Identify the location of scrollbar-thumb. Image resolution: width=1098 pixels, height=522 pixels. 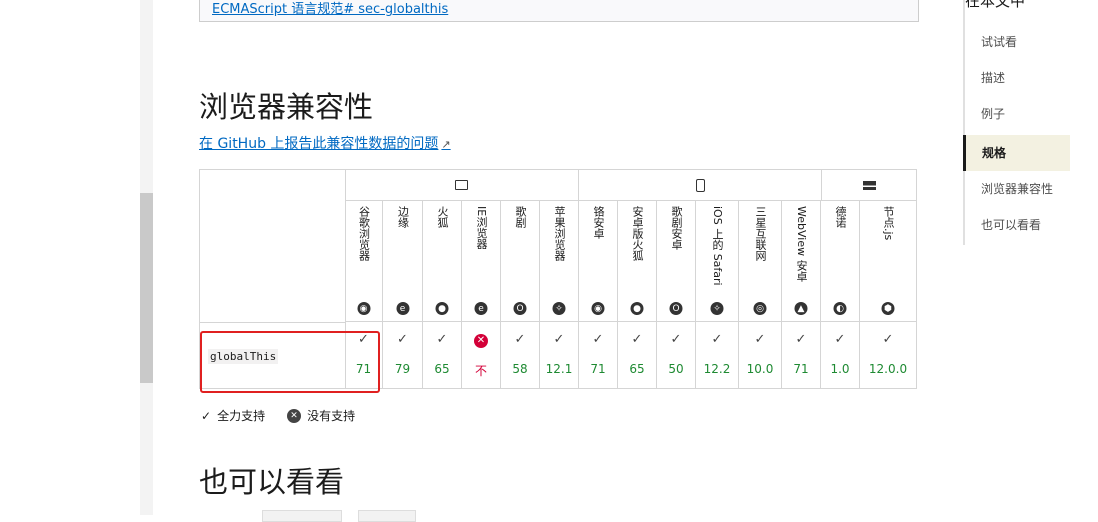
(146, 288).